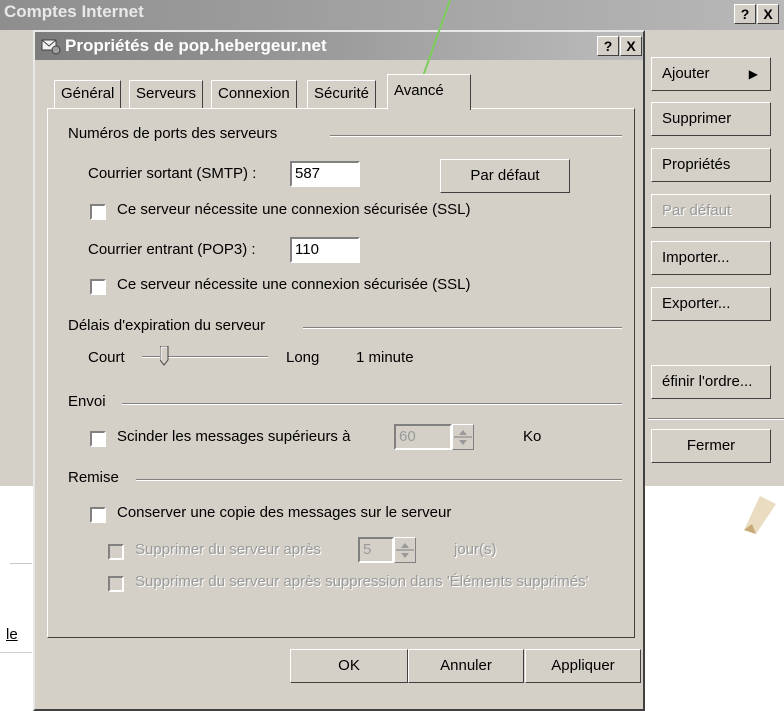 This screenshot has height=711, width=784. Describe the element at coordinates (475, 549) in the screenshot. I see `delete-after-days-unit: jour(s)` at that location.